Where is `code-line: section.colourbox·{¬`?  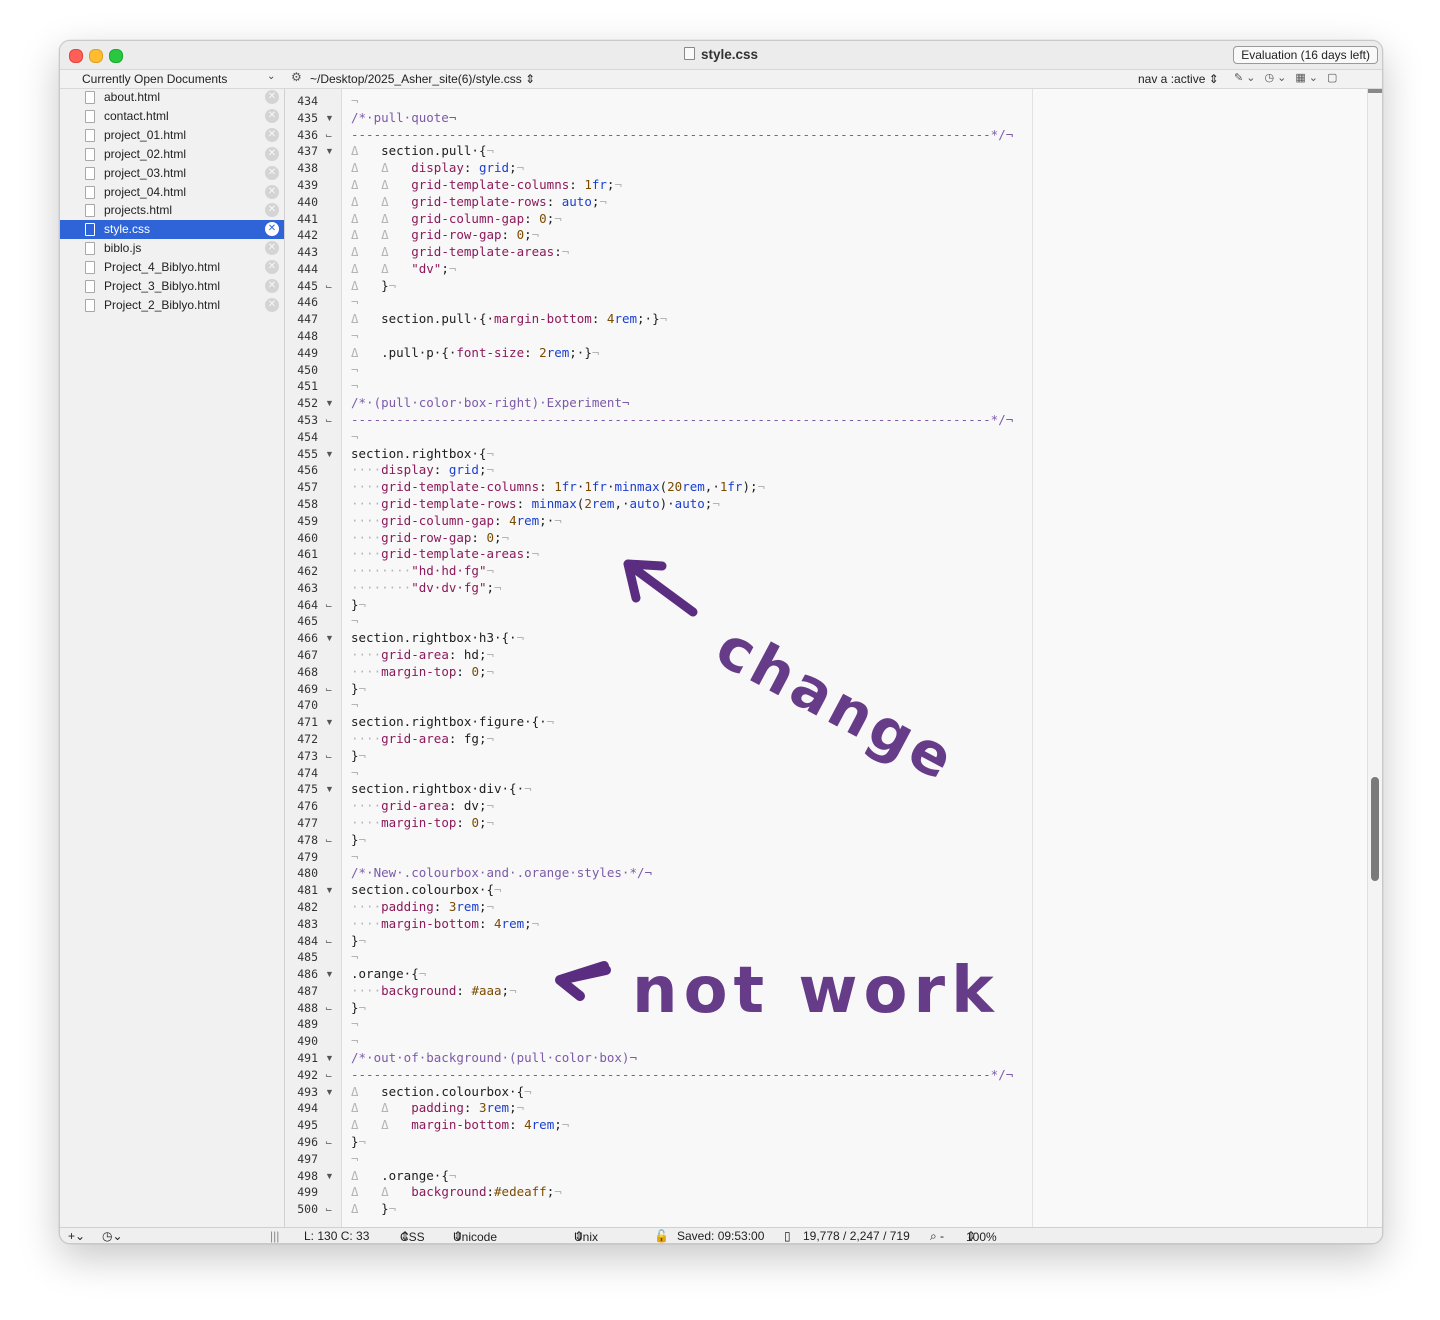 code-line: section.colourbox·{¬ is located at coordinates (426, 889).